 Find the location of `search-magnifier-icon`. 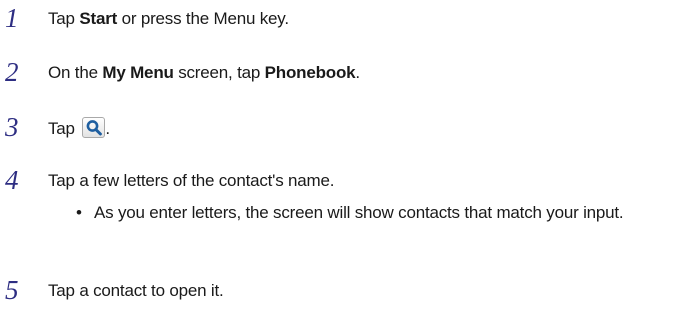

search-magnifier-icon is located at coordinates (94, 127).